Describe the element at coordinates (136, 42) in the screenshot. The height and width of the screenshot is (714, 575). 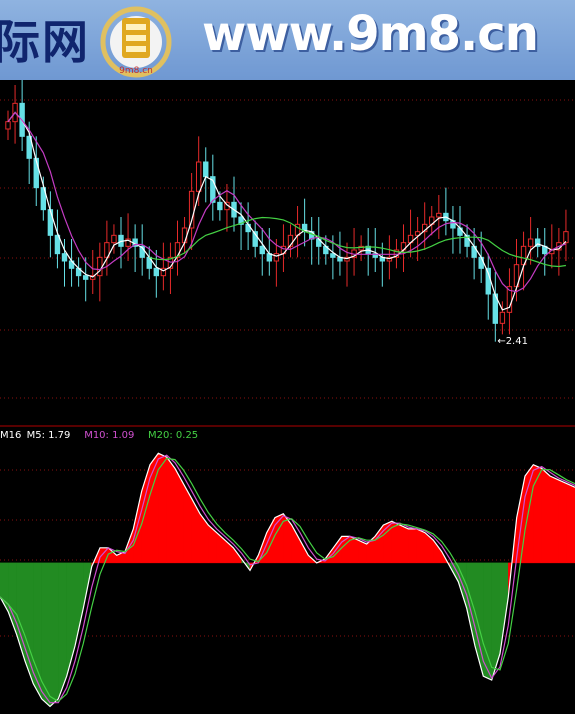
I see `site-logo: 9m8.cn` at that location.